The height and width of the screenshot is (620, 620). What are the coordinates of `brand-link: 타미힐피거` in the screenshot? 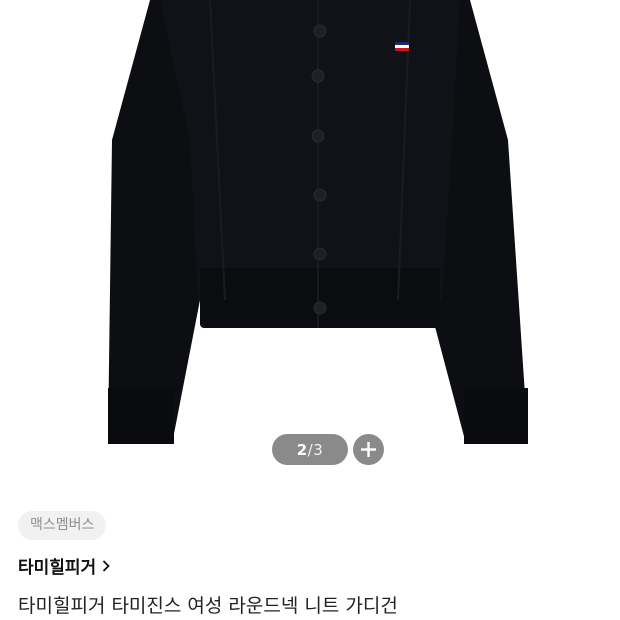 It's located at (64, 565).